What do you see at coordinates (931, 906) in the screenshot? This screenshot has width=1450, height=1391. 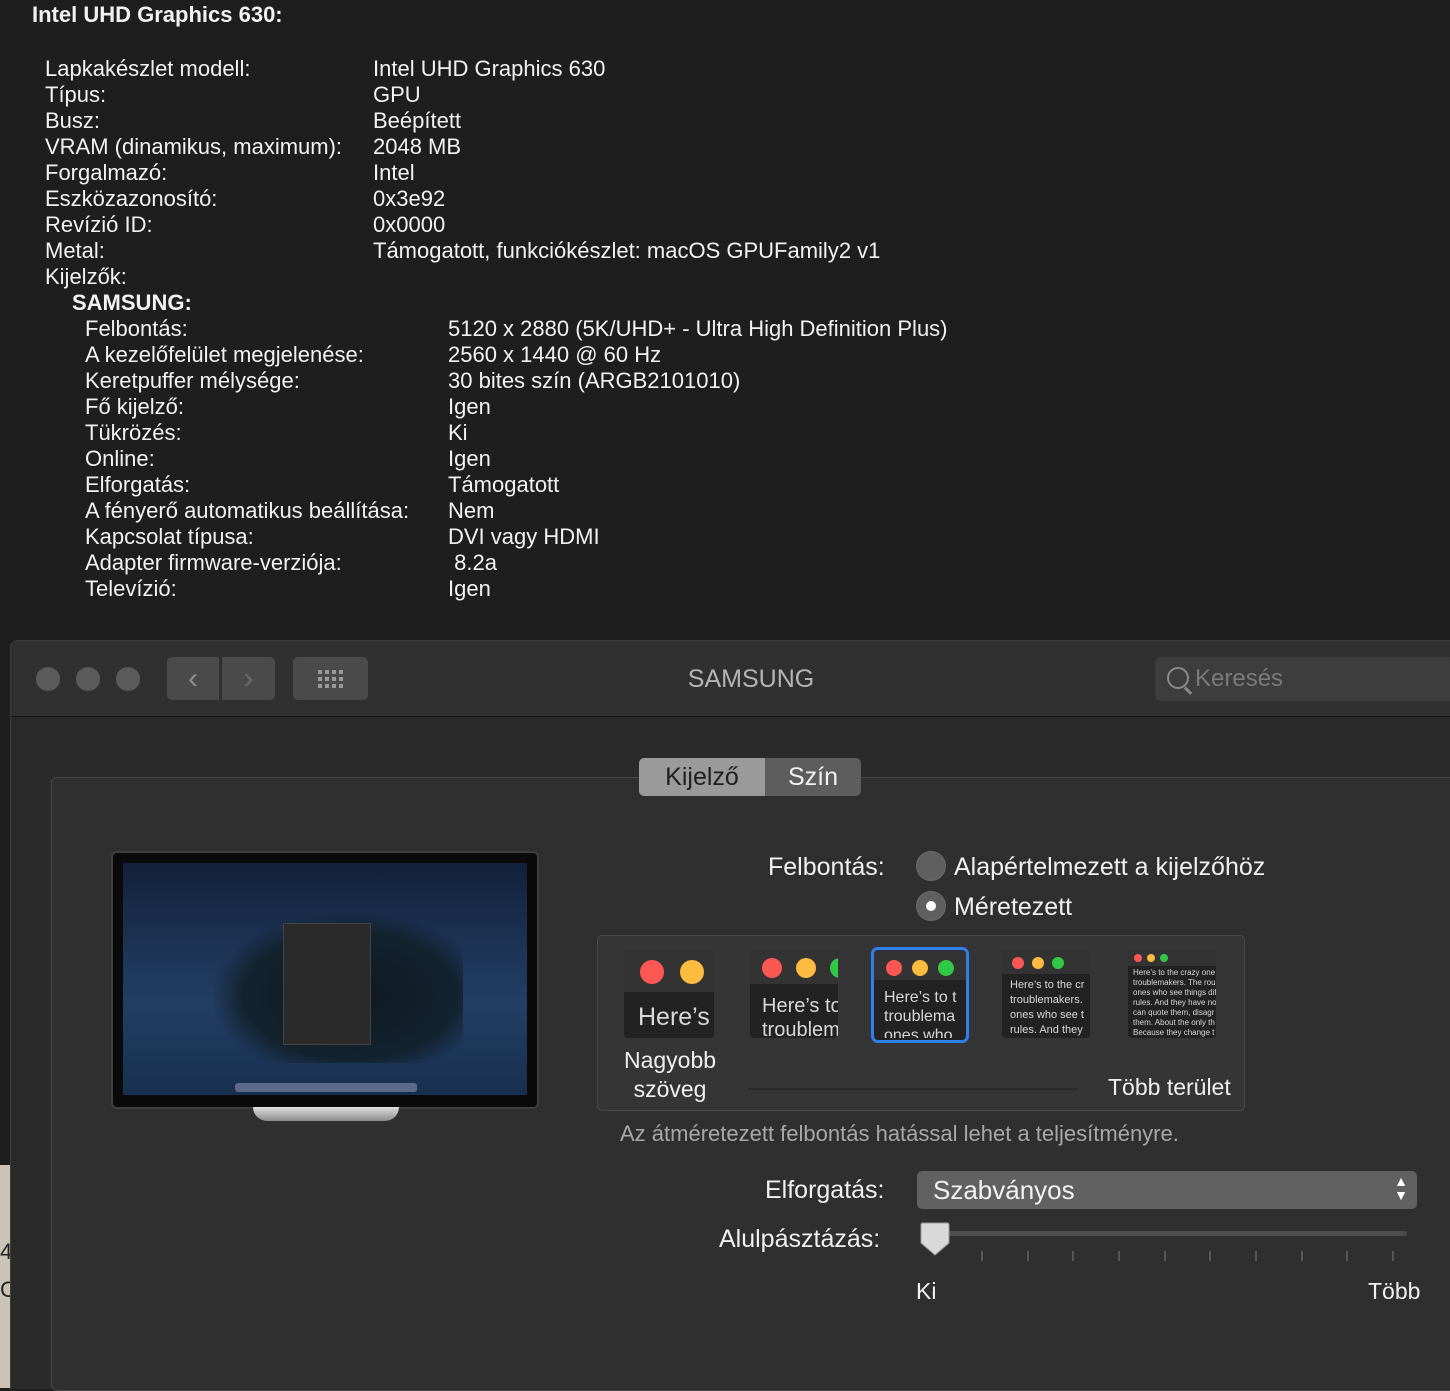 I see `radio-scaled-resolution` at bounding box center [931, 906].